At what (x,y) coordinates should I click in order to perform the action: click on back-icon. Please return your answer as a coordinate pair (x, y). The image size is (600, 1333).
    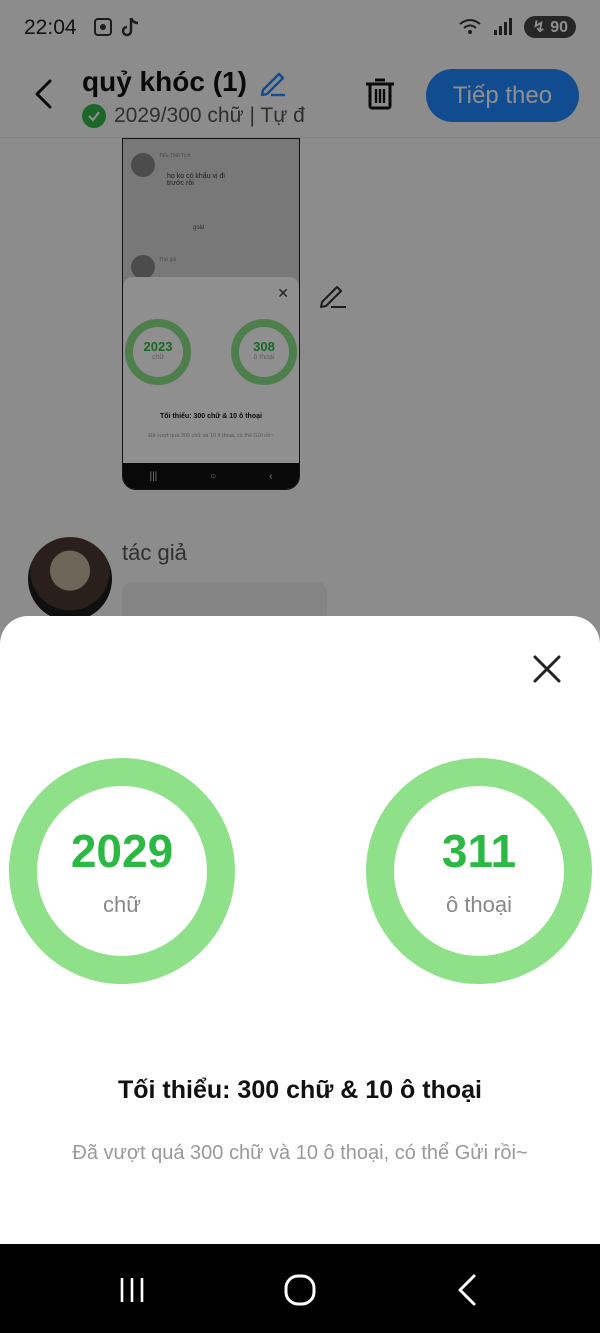
    Looking at the image, I should click on (467, 1290).